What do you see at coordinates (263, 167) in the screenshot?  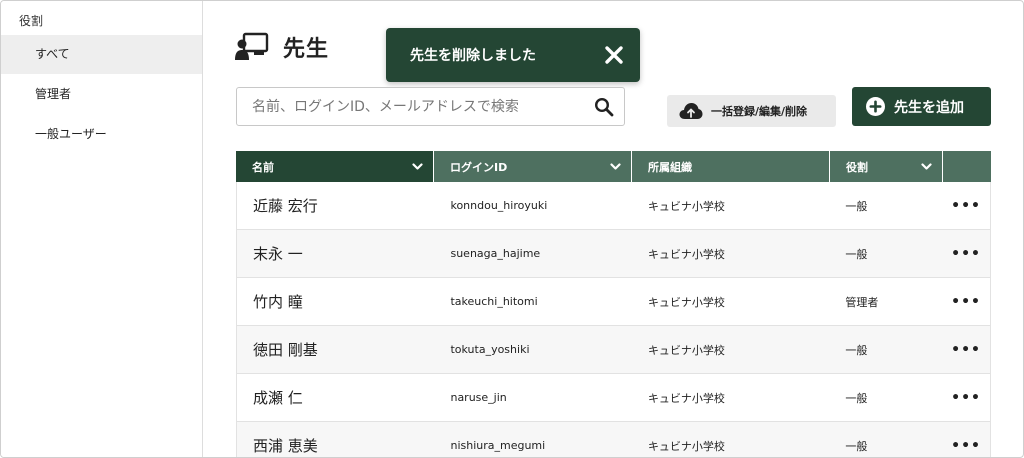 I see `column-header-label: 名前` at bounding box center [263, 167].